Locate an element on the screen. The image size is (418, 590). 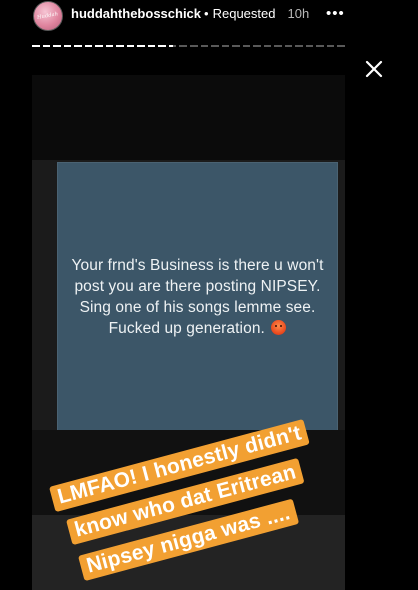
story-background-lower is located at coordinates (188, 552).